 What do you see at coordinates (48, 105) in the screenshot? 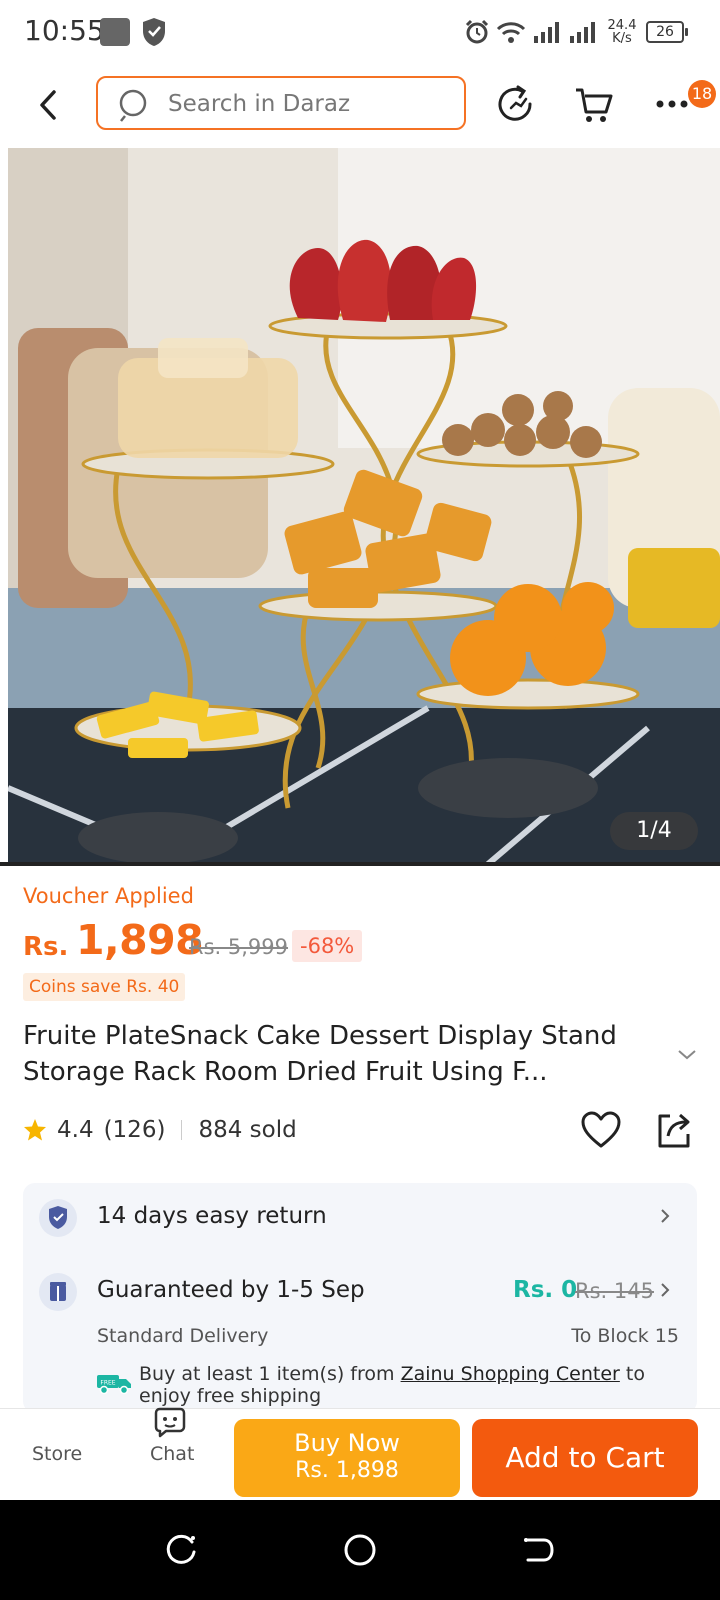
I see `back-icon` at bounding box center [48, 105].